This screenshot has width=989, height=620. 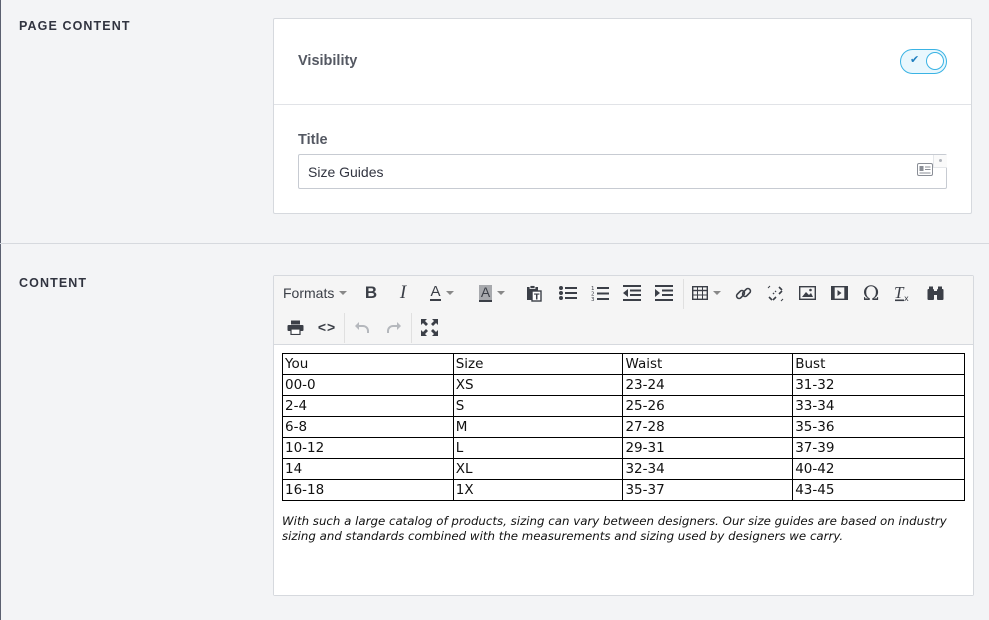 I want to click on table-cell: Bust, so click(x=878, y=364).